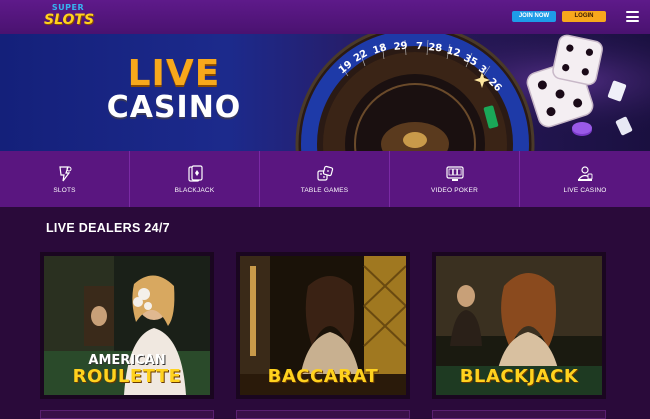 The image size is (650, 419). I want to click on category-live-casino: LIVE CASINO, so click(585, 179).